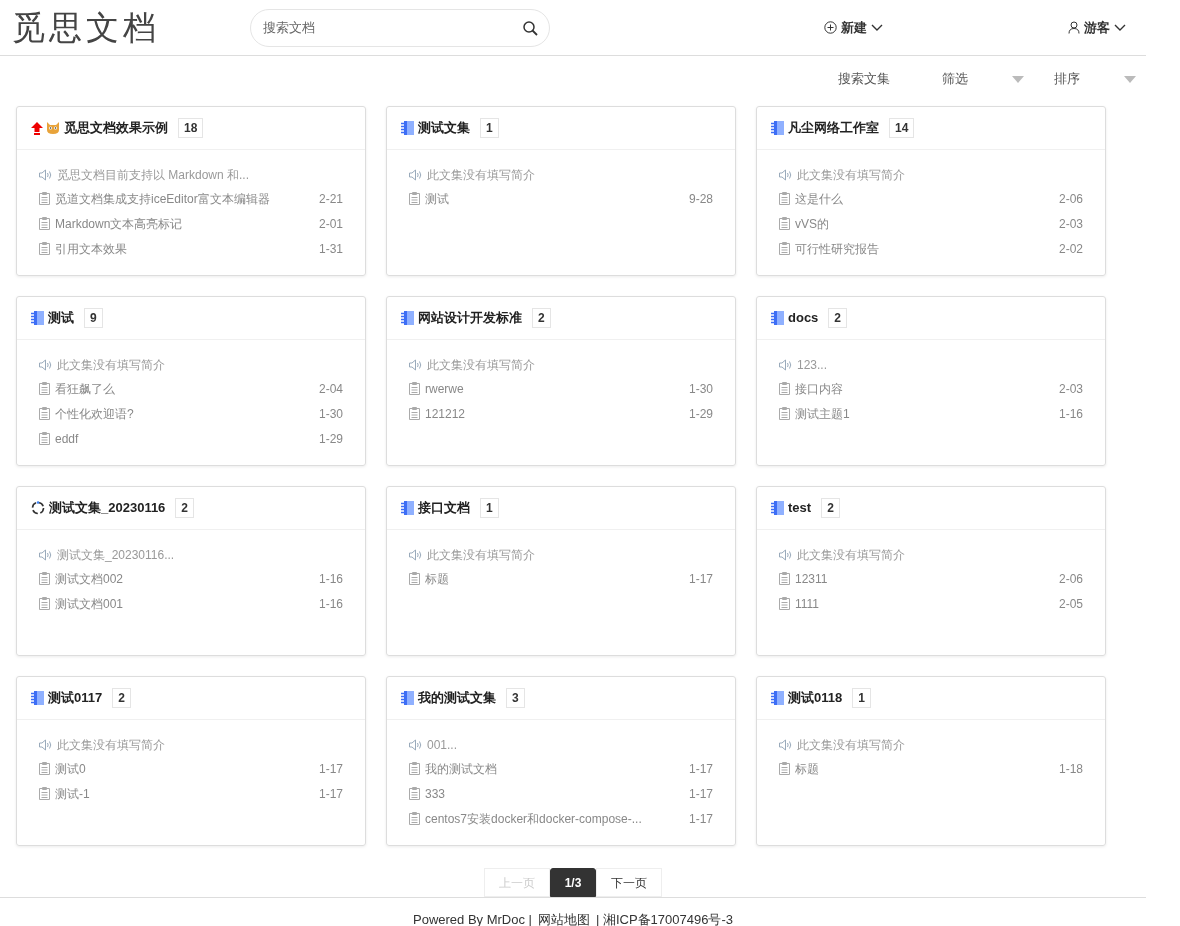  I want to click on cat-face-icon, so click(53, 128).